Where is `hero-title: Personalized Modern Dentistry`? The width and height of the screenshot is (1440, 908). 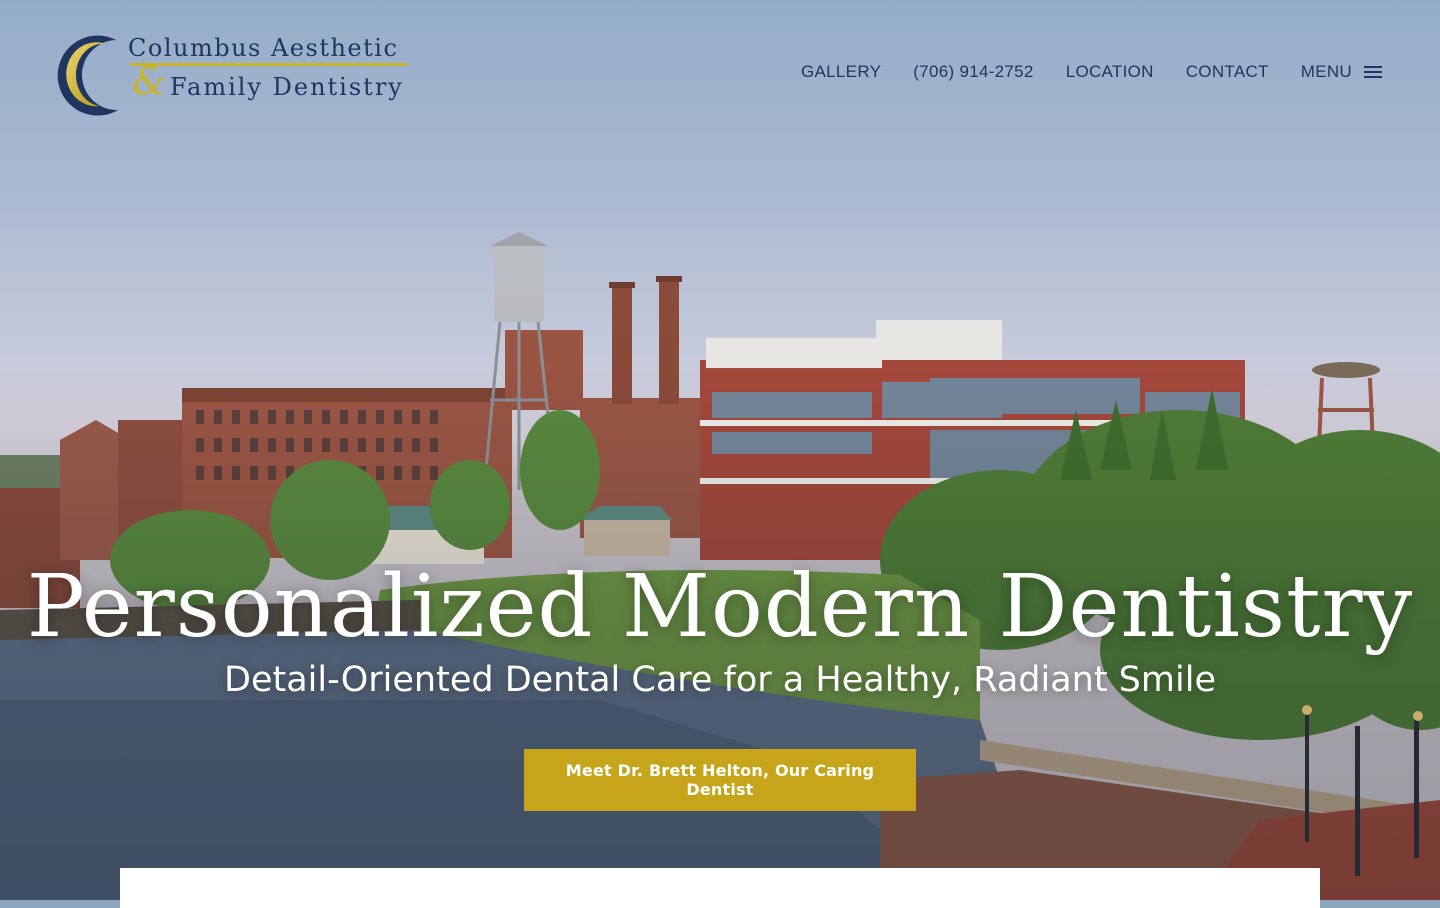 hero-title: Personalized Modern Dentistry is located at coordinates (720, 607).